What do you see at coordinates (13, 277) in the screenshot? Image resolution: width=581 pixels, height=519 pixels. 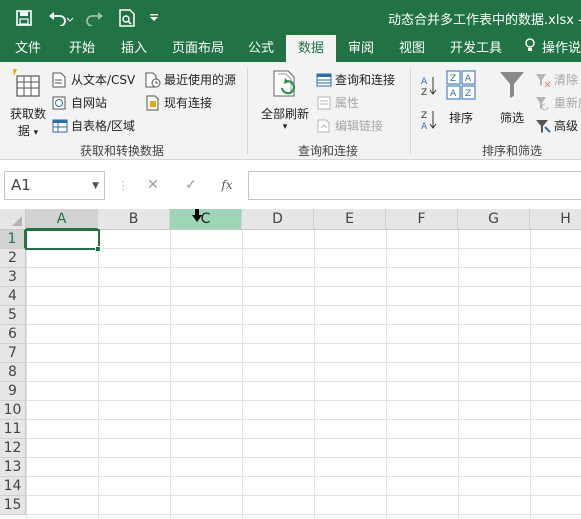 I see `row-header-3: 3` at bounding box center [13, 277].